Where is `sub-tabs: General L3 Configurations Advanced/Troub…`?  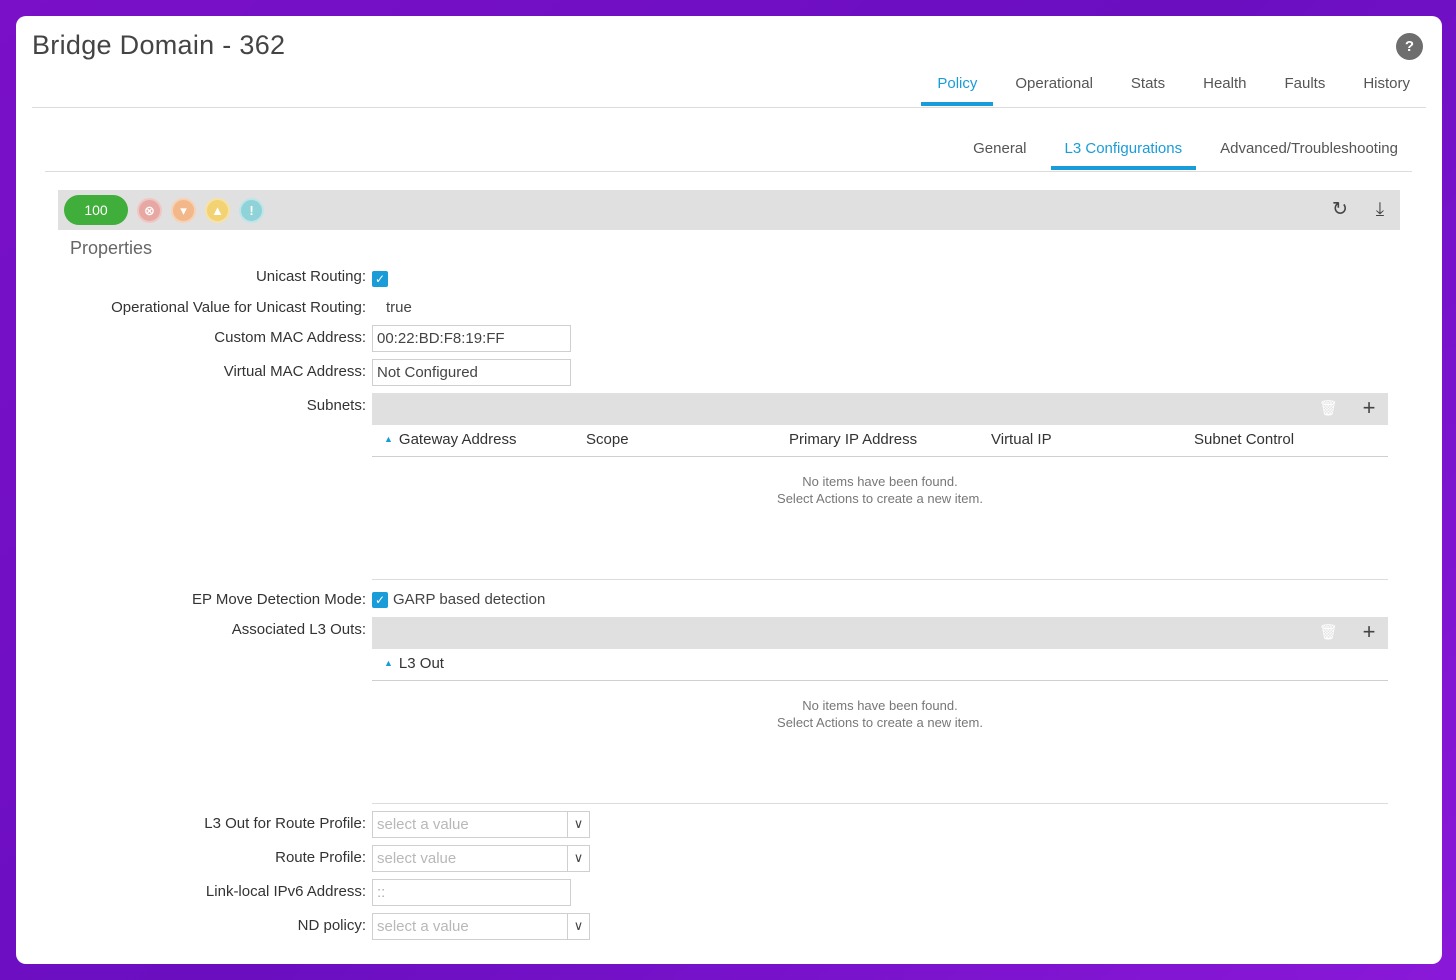
sub-tabs: General L3 Configurations Advanced/Troub… is located at coordinates (1180, 152).